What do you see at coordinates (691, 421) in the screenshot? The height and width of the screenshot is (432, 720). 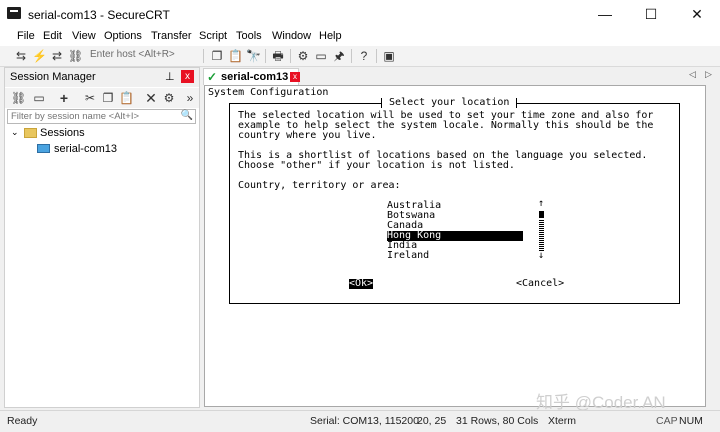 I see `status-num-lock: NUM` at bounding box center [691, 421].